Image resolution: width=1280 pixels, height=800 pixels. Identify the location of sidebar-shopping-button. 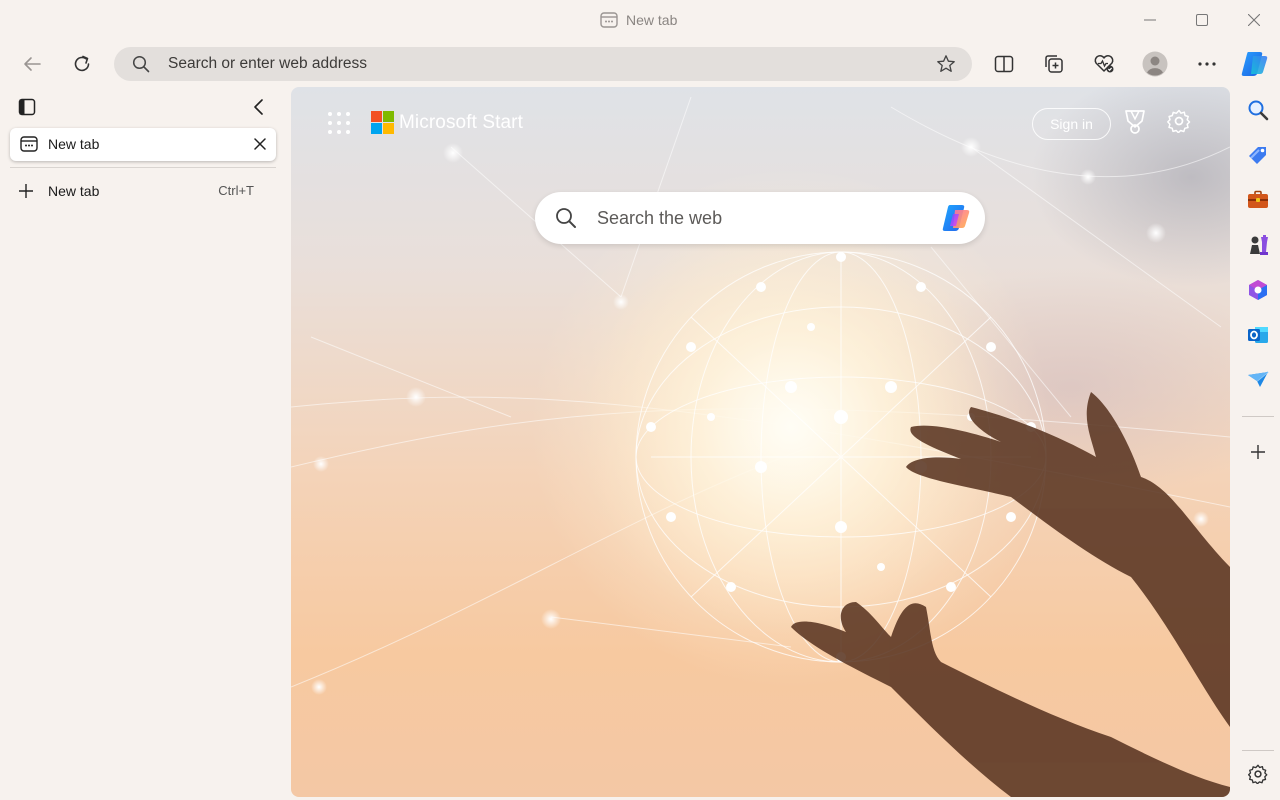
(1258, 155).